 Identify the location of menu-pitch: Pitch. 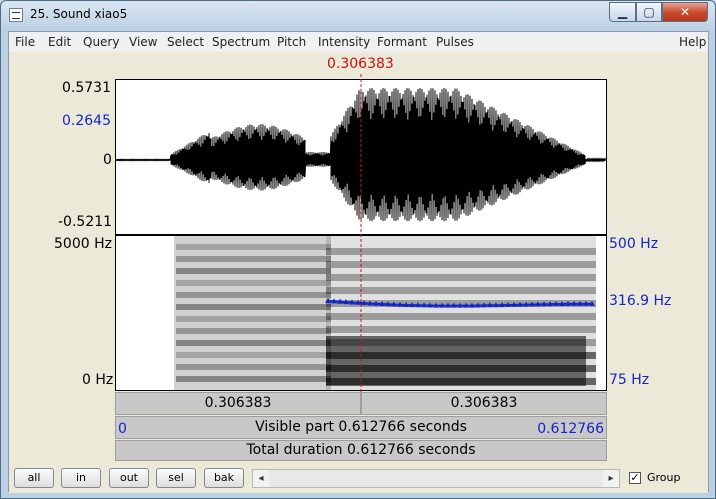
(291, 42).